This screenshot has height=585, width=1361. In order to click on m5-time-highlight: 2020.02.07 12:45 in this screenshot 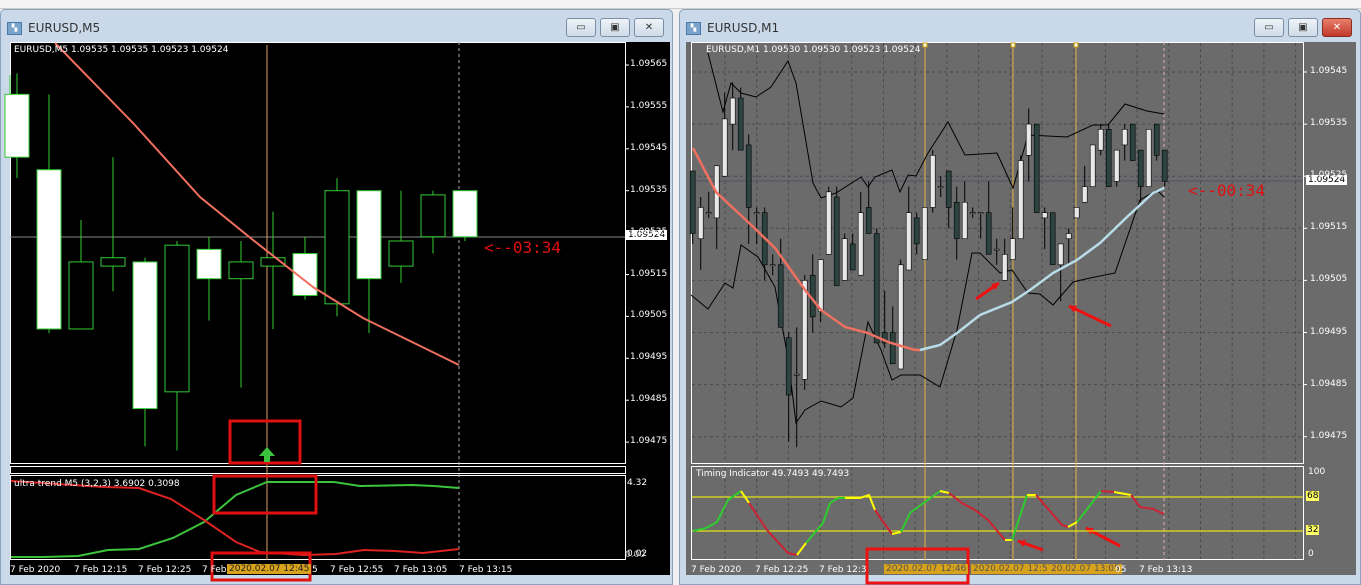, I will do `click(269, 569)`.